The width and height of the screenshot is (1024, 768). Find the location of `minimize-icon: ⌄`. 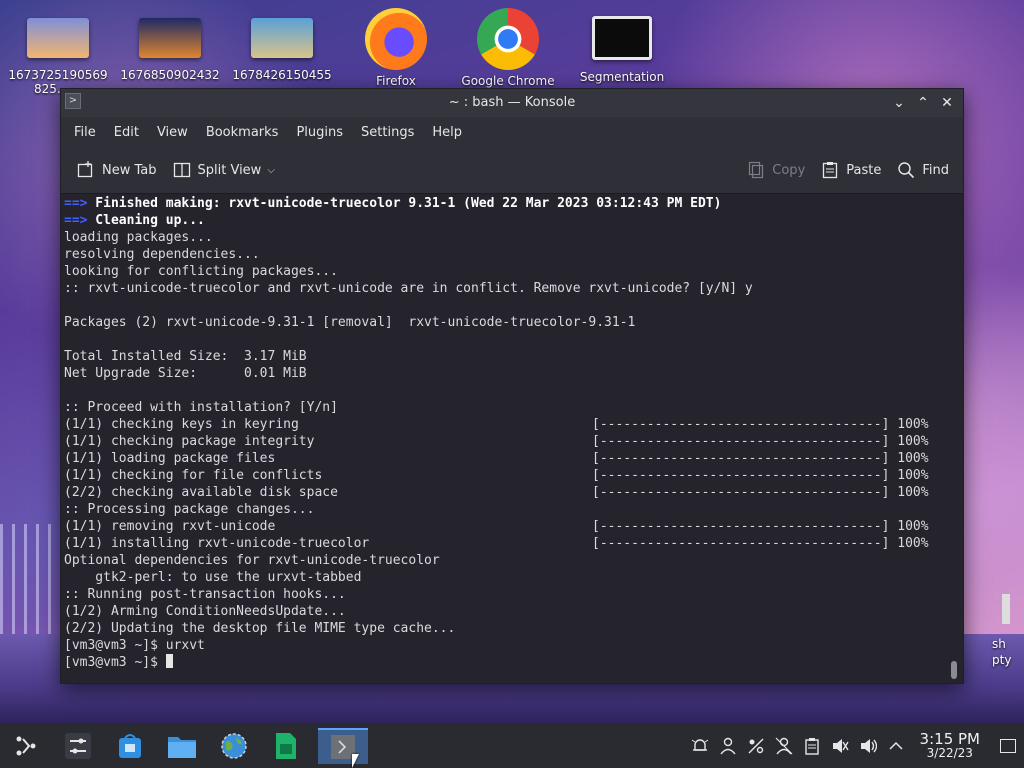

minimize-icon: ⌄ is located at coordinates (899, 103).